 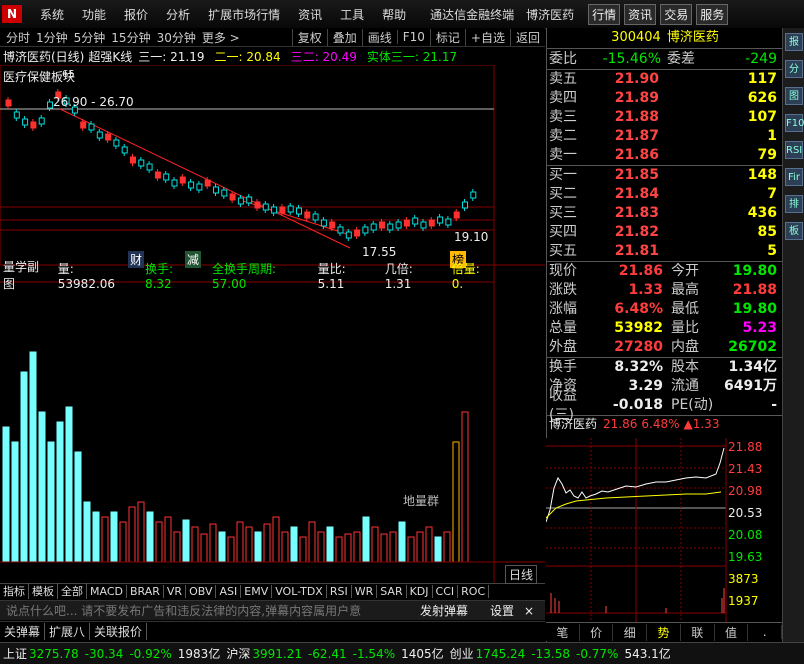 I want to click on btn-hangqing: 行情, so click(x=604, y=14).